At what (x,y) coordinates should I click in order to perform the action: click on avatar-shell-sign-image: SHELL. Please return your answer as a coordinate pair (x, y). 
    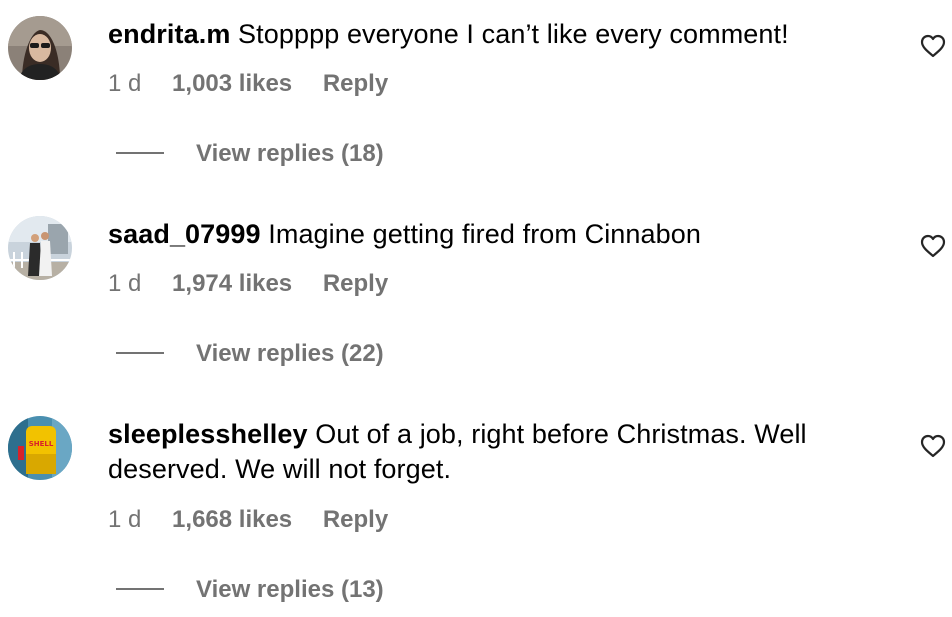
    Looking at the image, I should click on (40, 448).